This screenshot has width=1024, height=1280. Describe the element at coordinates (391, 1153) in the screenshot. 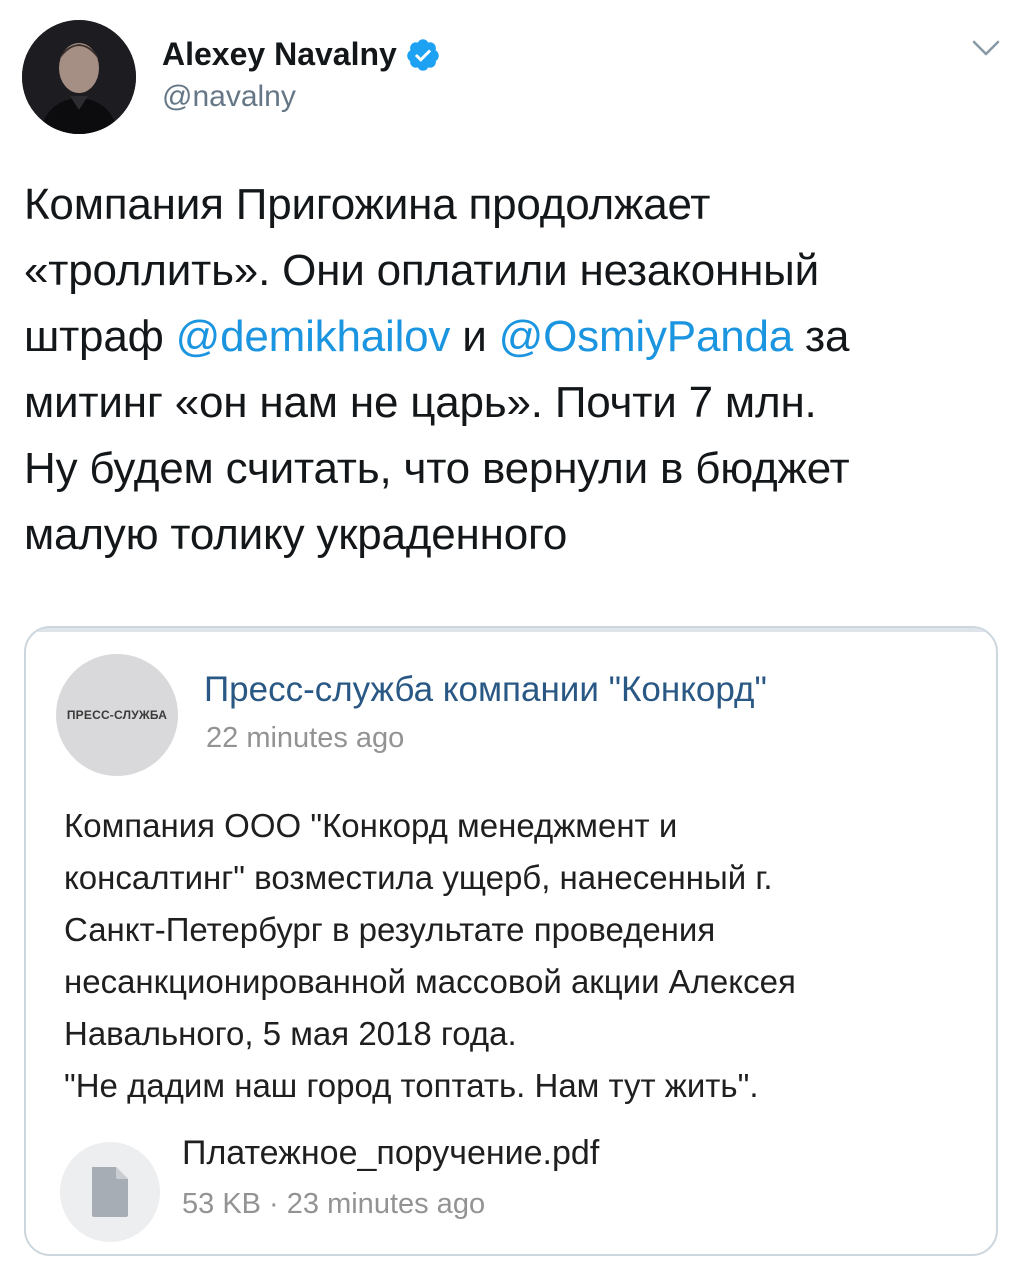

I see `attachment-file-name: Платежное_поручение.pdf` at that location.